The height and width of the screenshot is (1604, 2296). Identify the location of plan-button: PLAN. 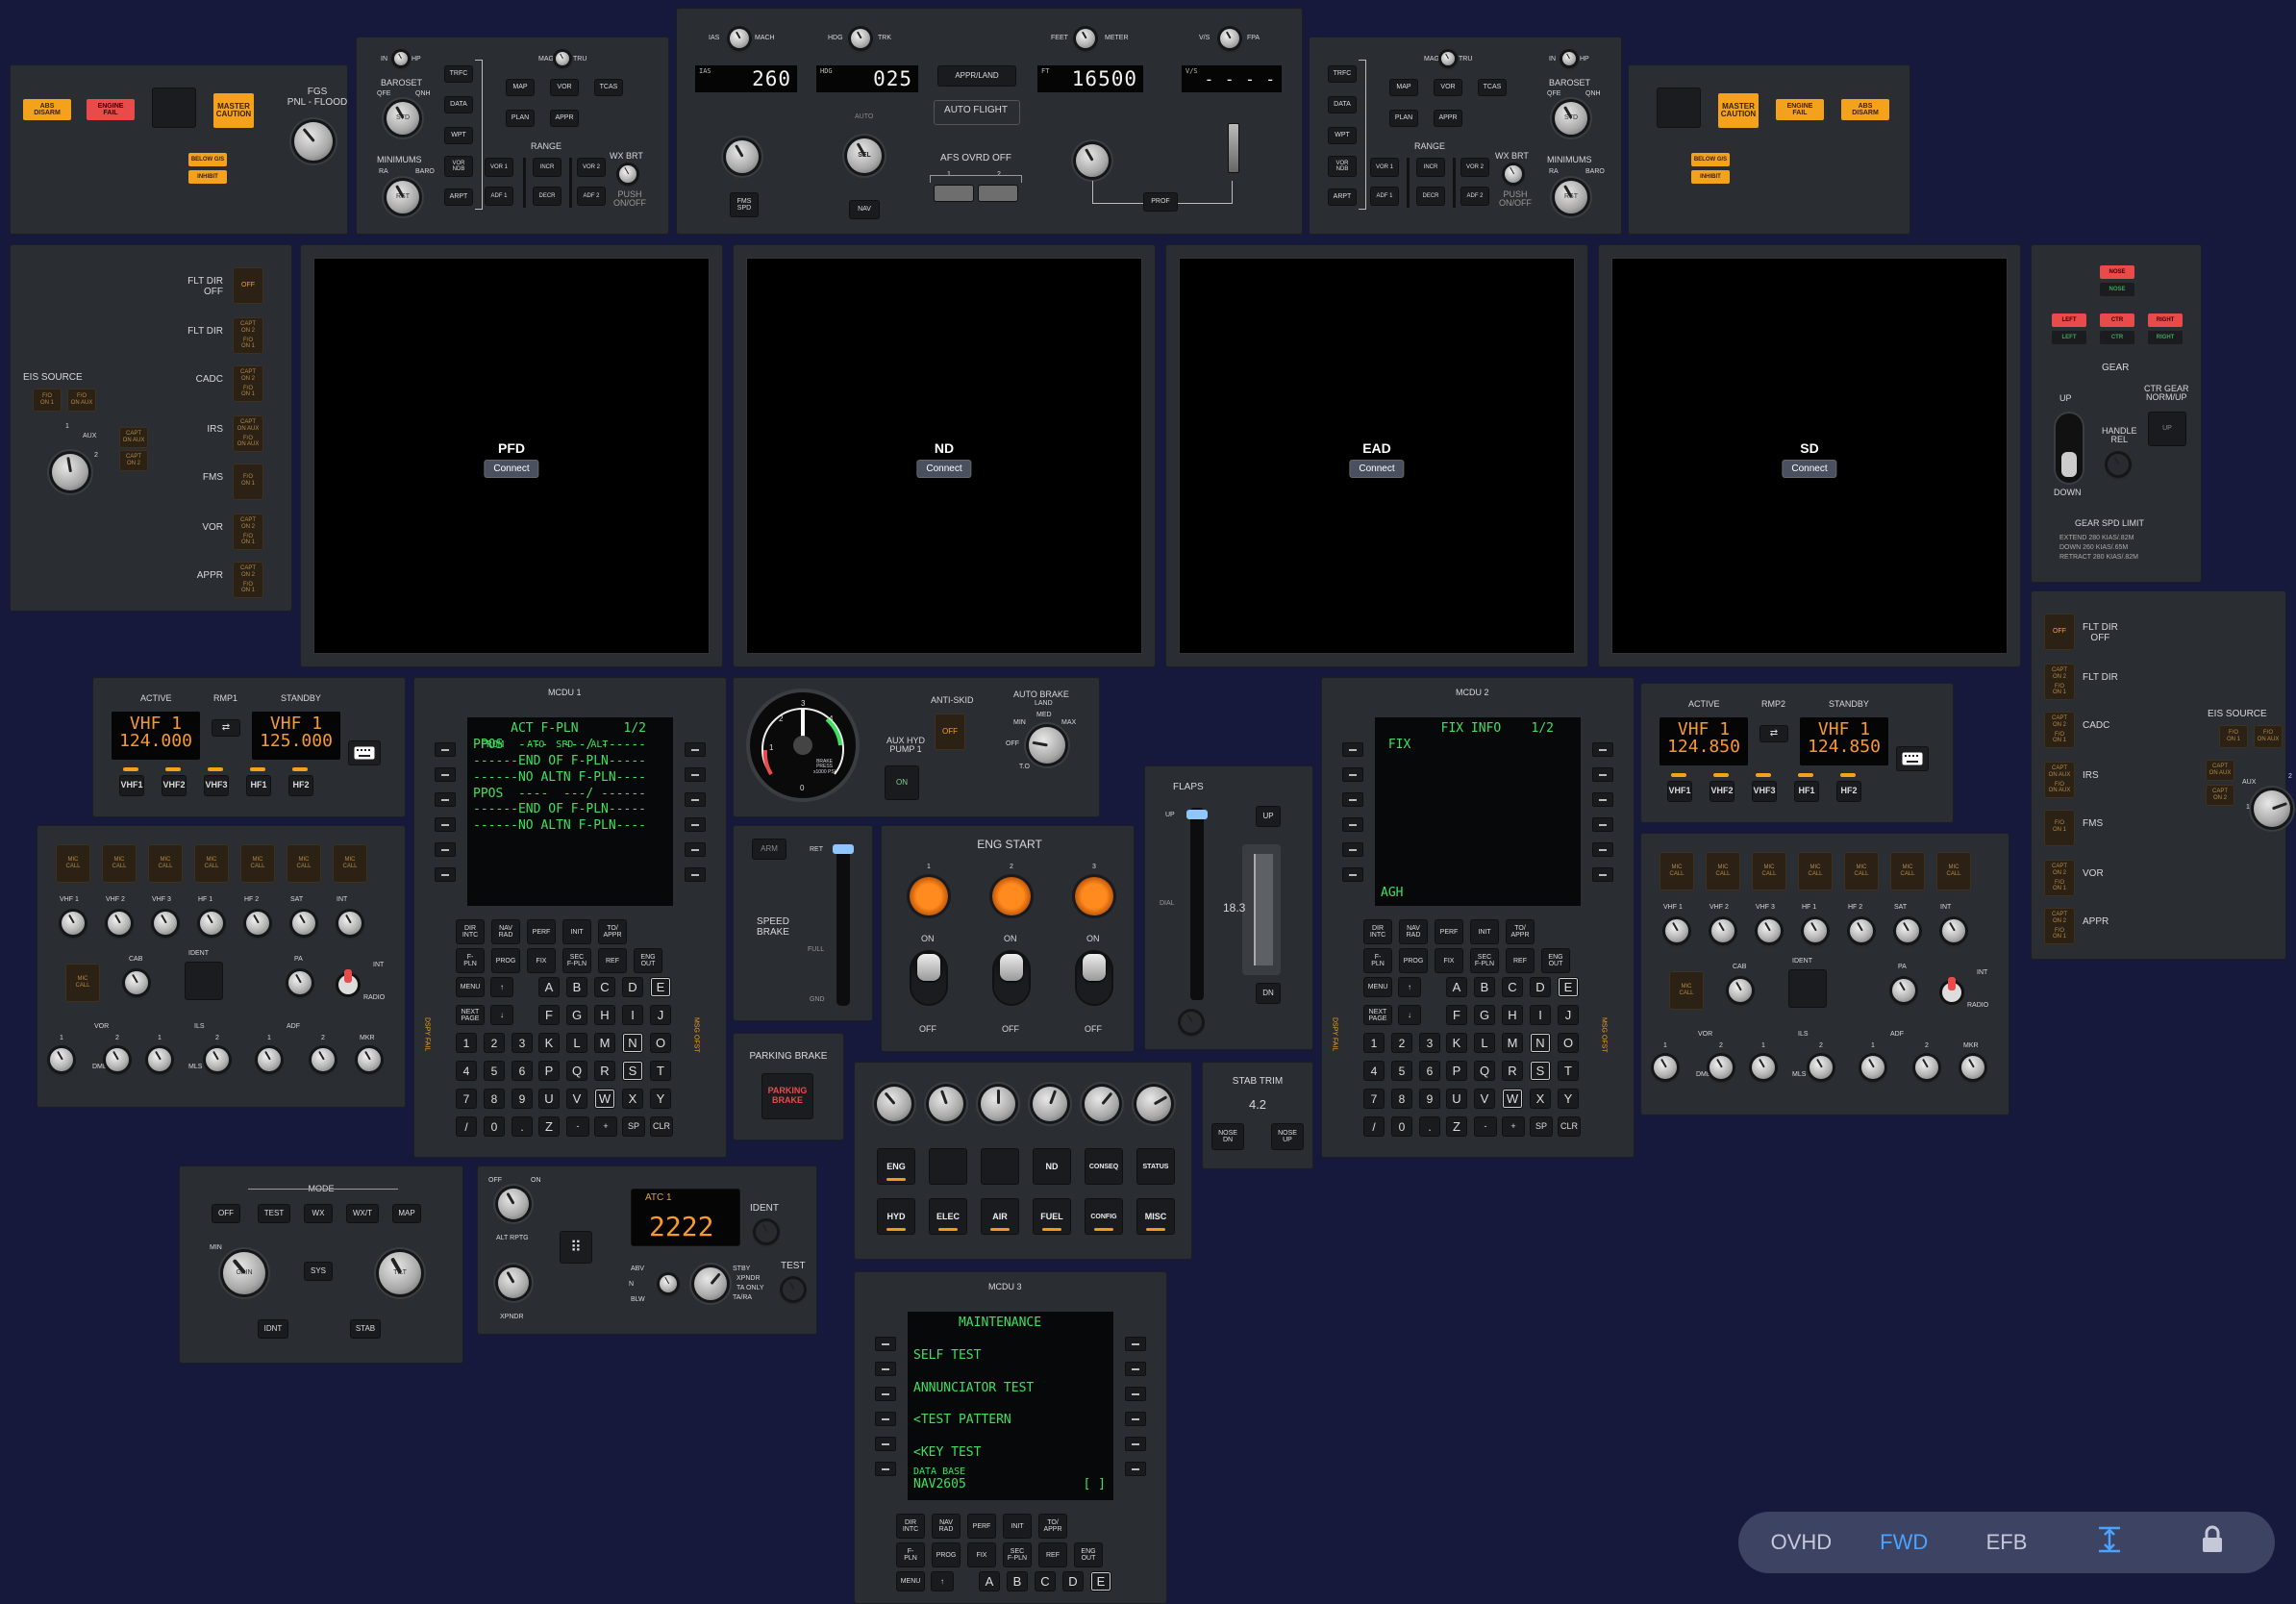
(1403, 118).